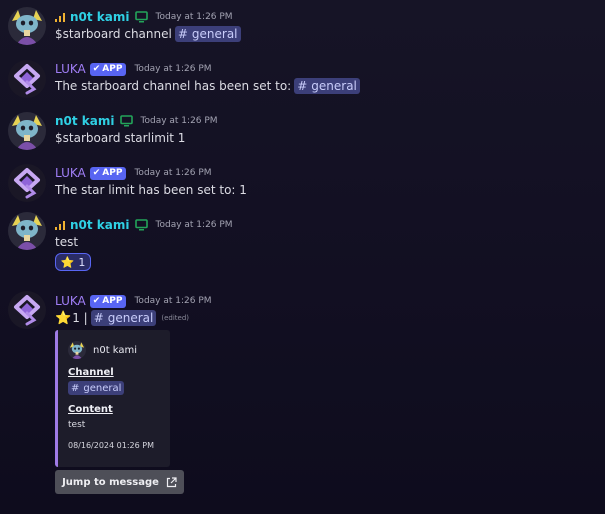  Describe the element at coordinates (82, 262) in the screenshot. I see `reaction-count: 1` at that location.